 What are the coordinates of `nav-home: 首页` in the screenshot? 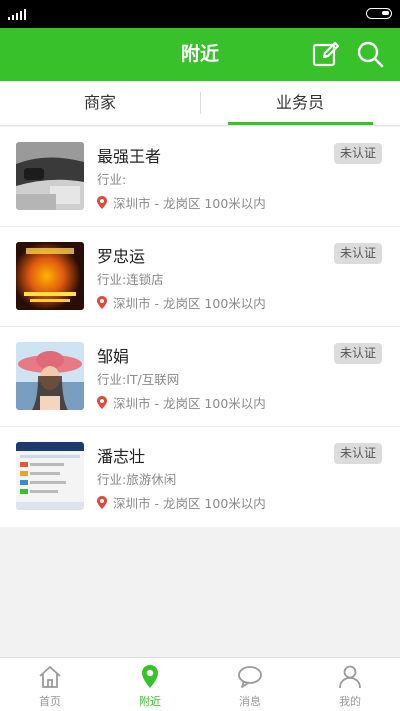 It's located at (50, 684).